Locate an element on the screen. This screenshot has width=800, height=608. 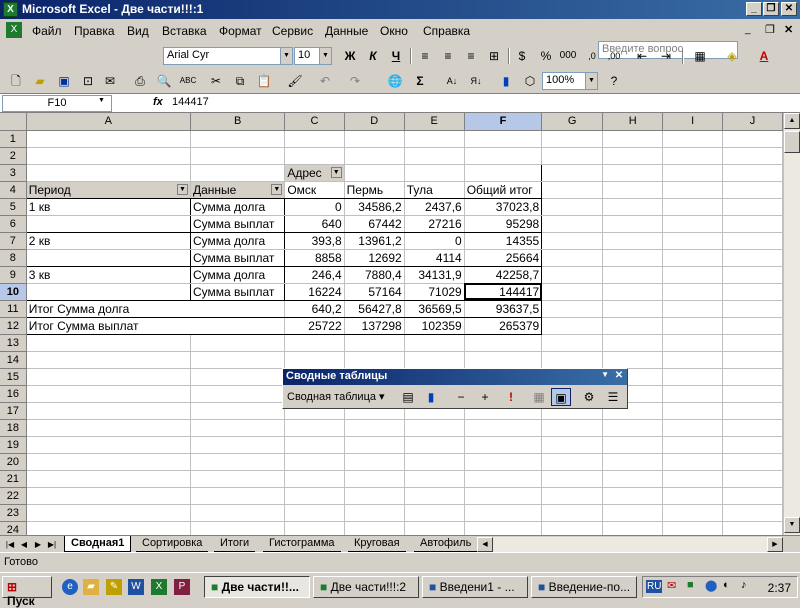
new-file-icon: 🗋 is located at coordinates (16, 81).